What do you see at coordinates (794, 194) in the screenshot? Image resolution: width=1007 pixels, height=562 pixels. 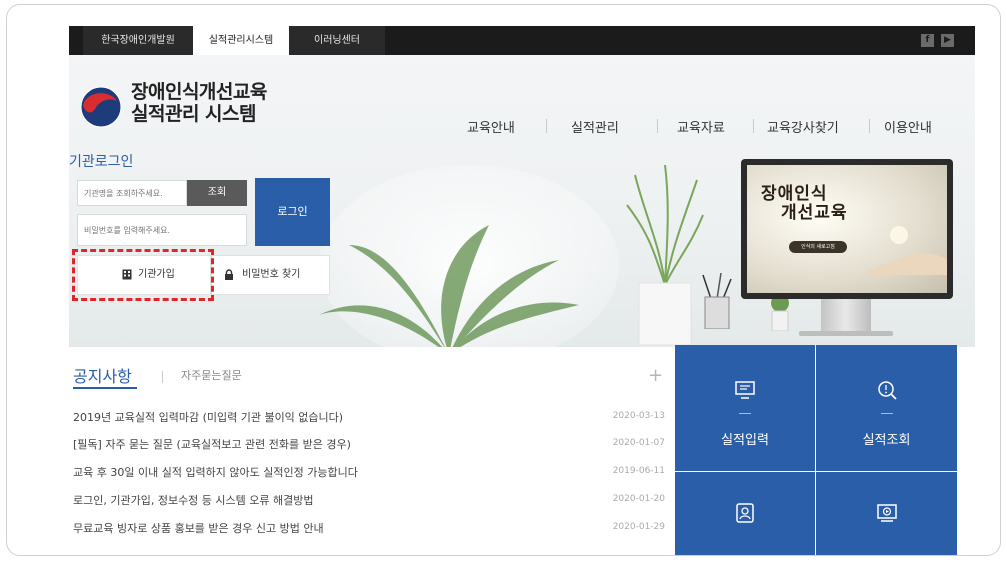 I see `promo-title-line1: 장애인식` at bounding box center [794, 194].